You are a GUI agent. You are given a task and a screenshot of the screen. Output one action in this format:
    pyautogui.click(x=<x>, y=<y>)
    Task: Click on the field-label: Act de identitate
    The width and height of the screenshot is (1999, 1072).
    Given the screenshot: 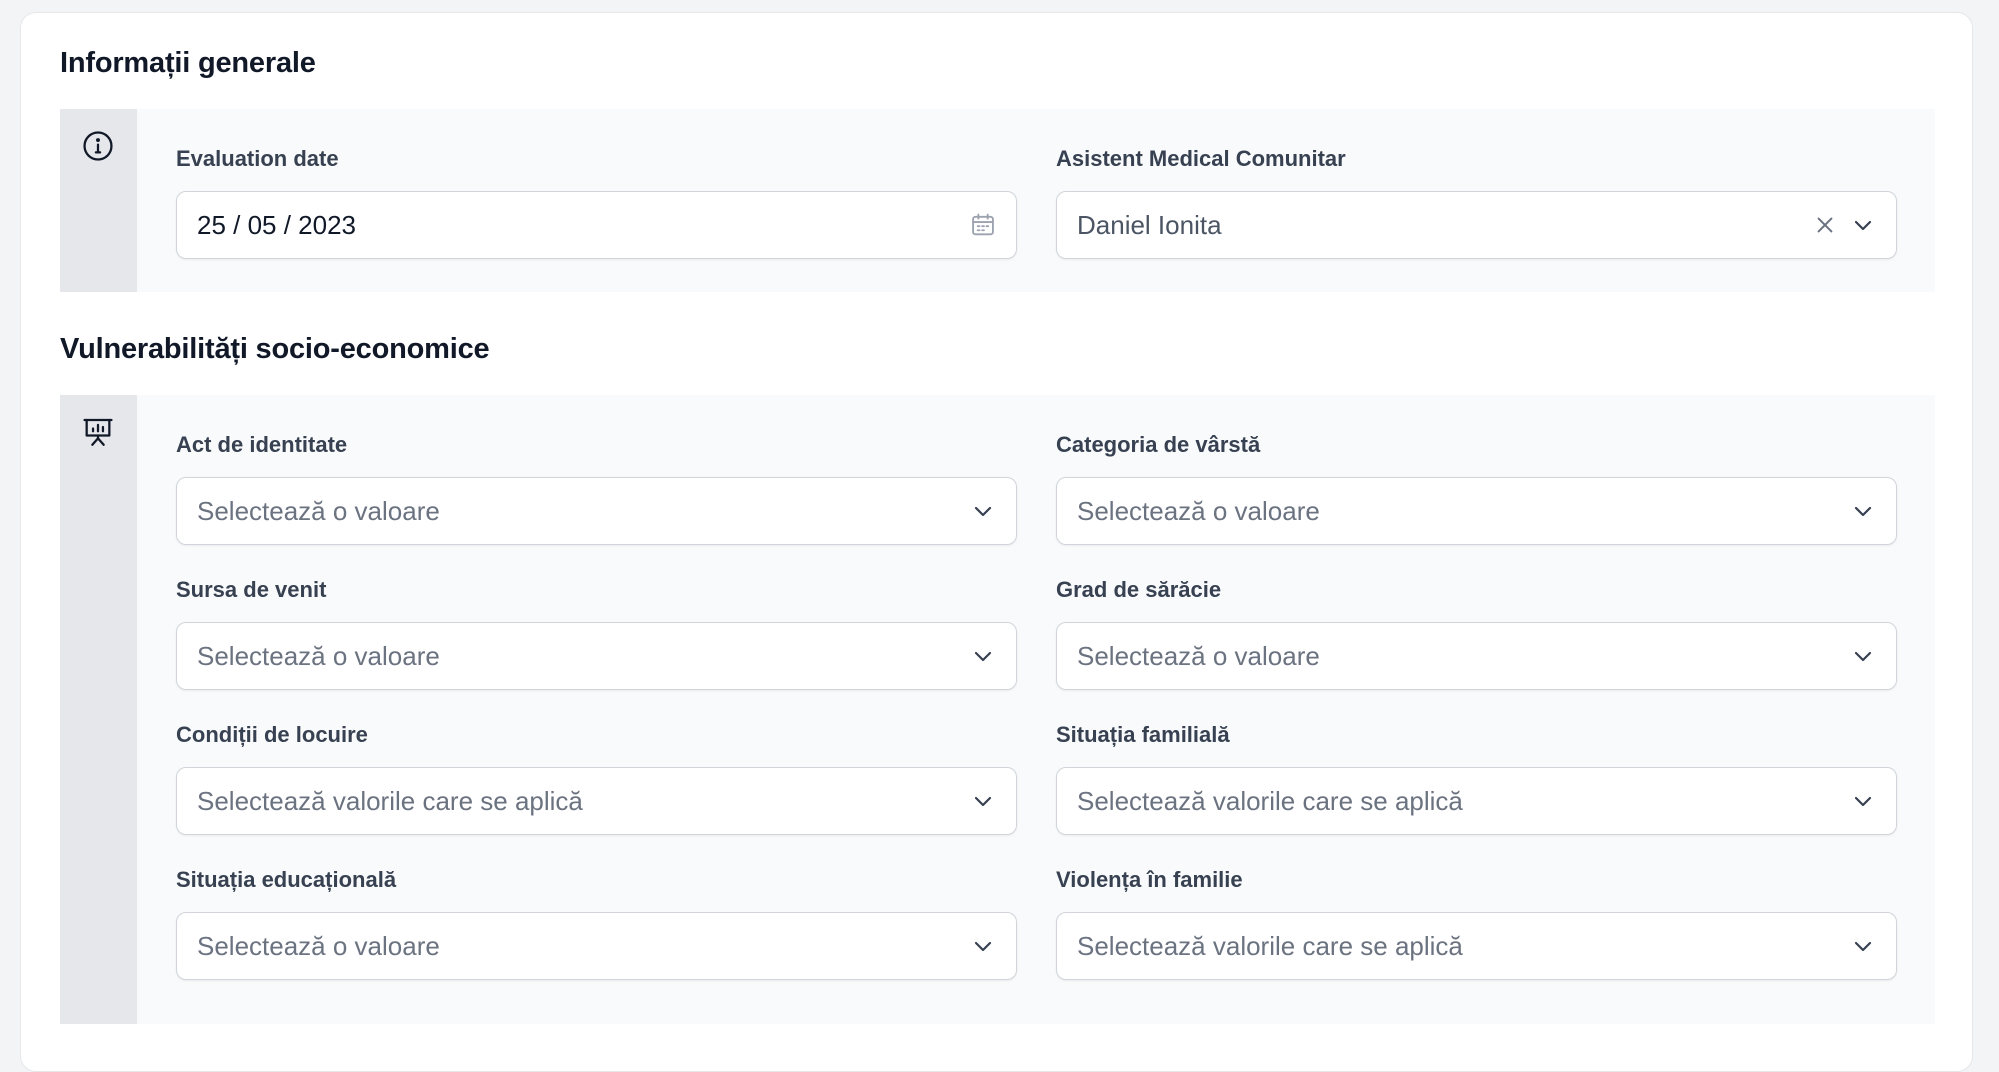 What is the action you would take?
    pyautogui.click(x=262, y=444)
    